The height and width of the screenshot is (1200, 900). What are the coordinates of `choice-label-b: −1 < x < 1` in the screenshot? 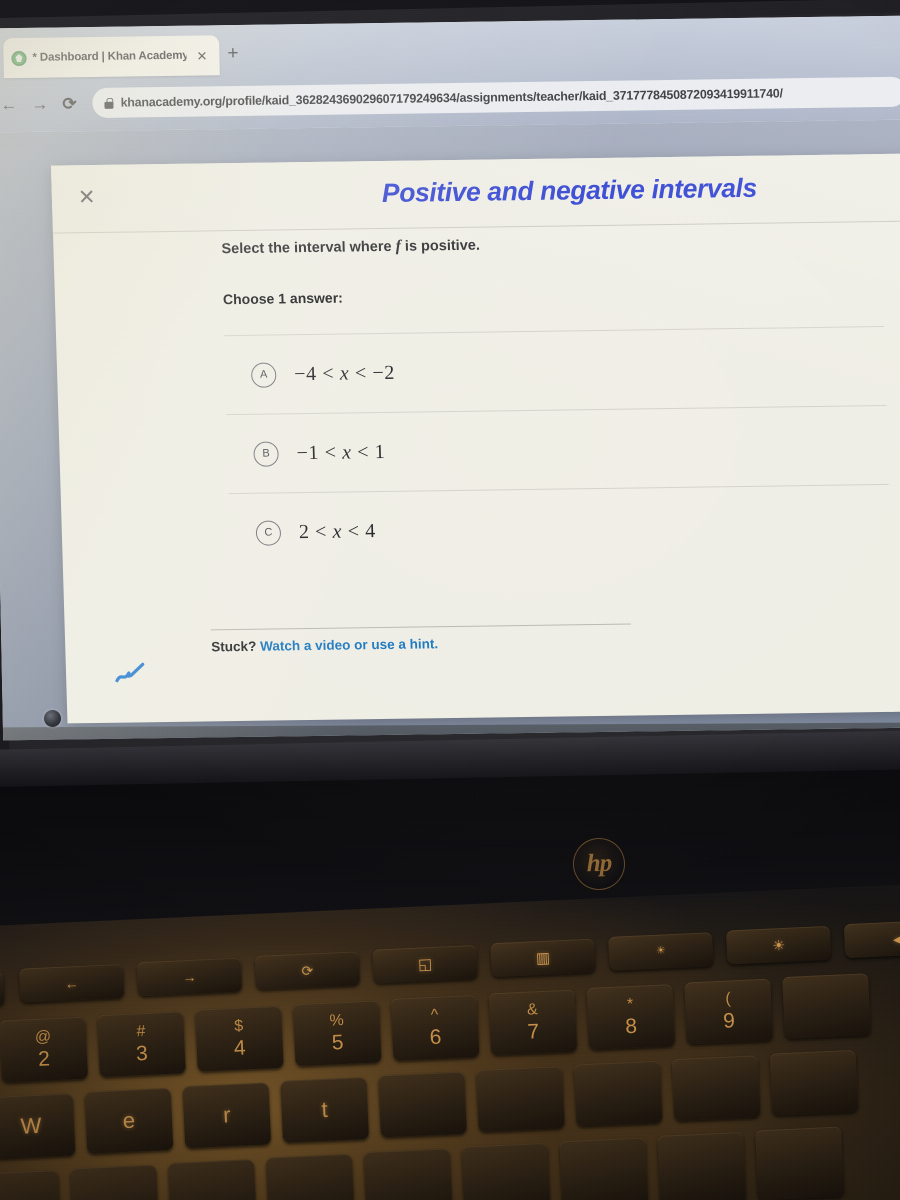 It's located at (340, 452).